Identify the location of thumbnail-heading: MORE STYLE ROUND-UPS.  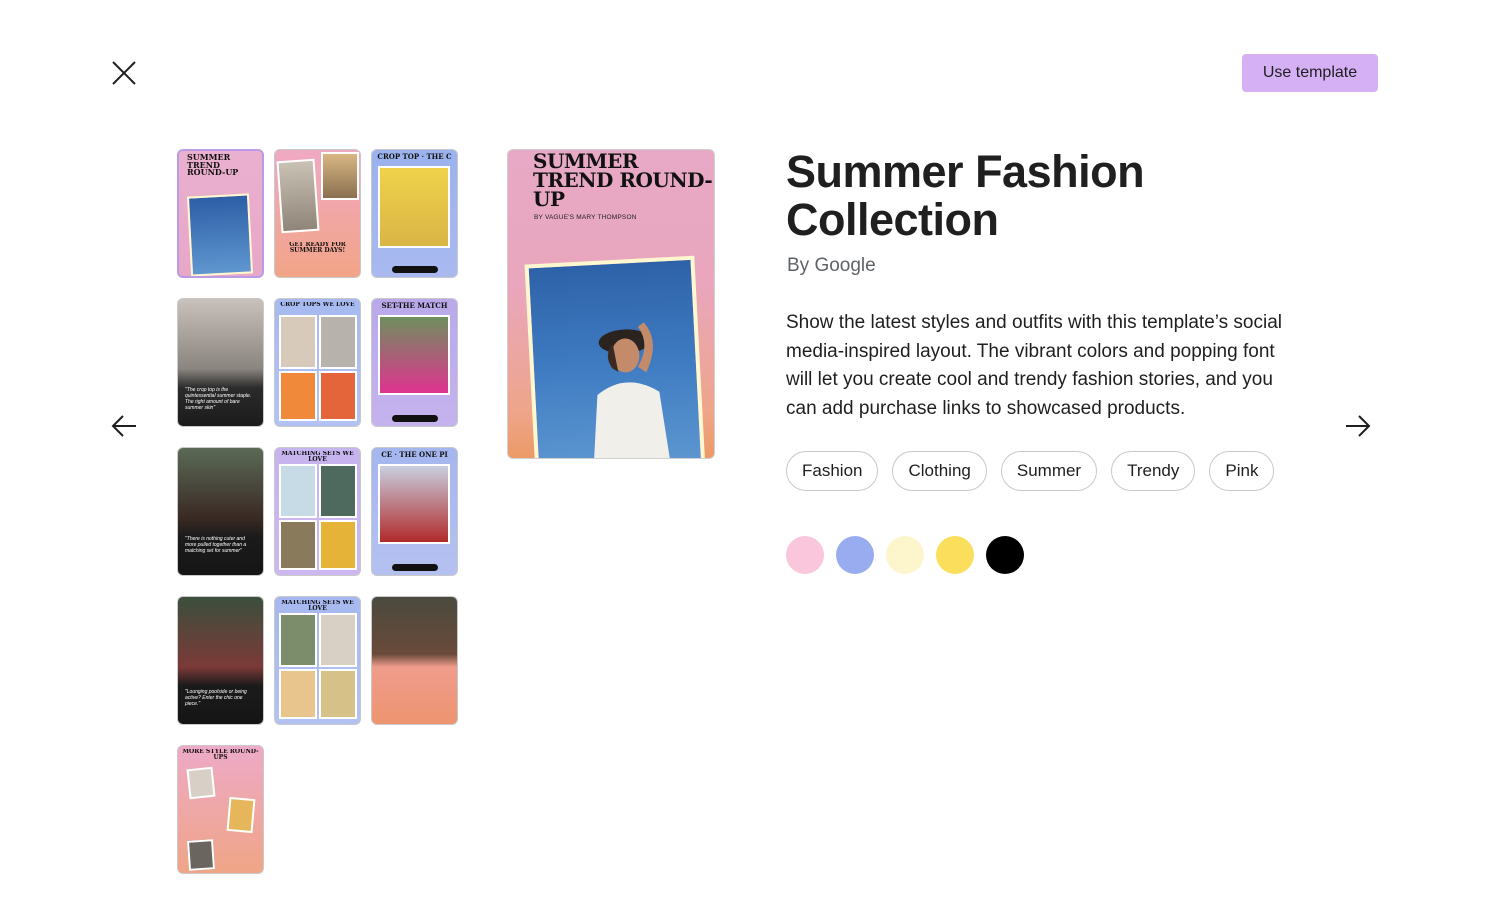
(220, 755).